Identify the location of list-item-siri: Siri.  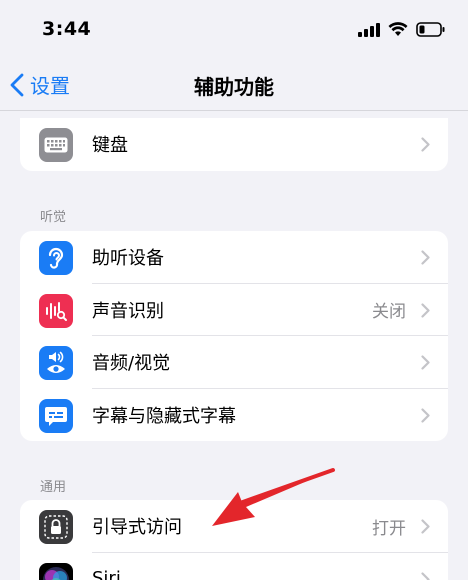
(234, 566).